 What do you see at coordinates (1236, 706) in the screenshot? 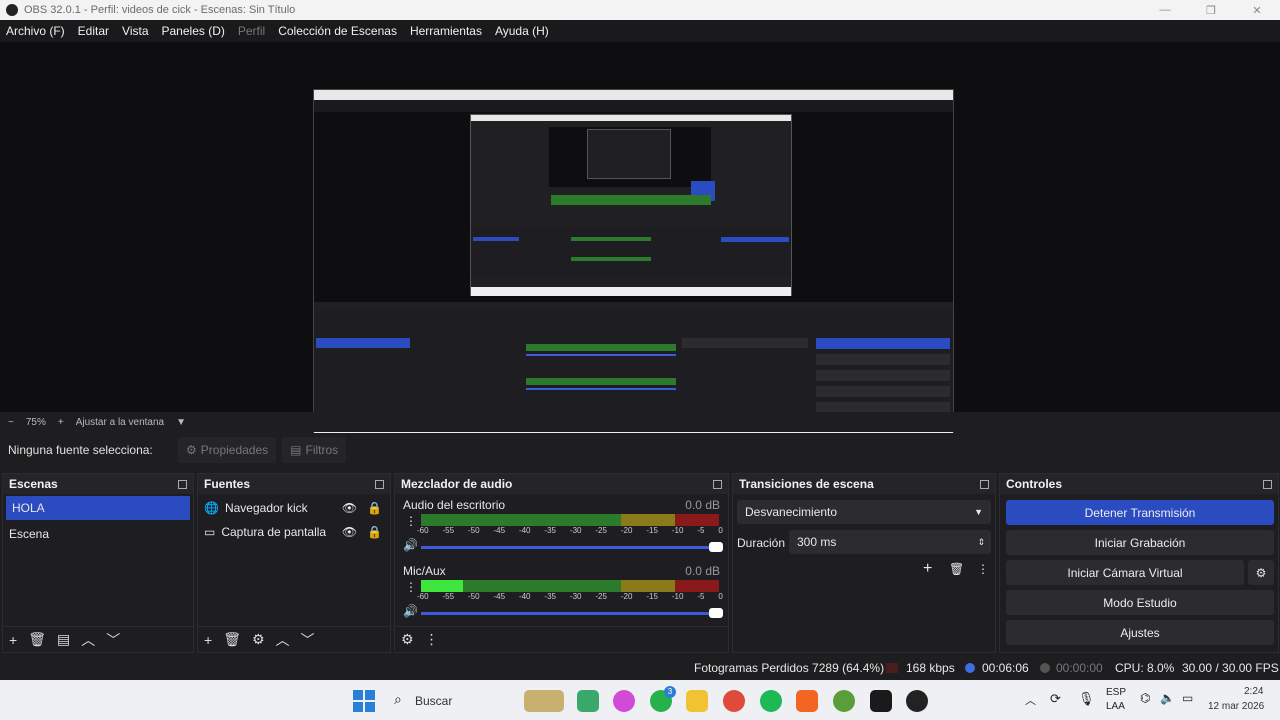
I see `clock-date: 12 mar 2026` at bounding box center [1236, 706].